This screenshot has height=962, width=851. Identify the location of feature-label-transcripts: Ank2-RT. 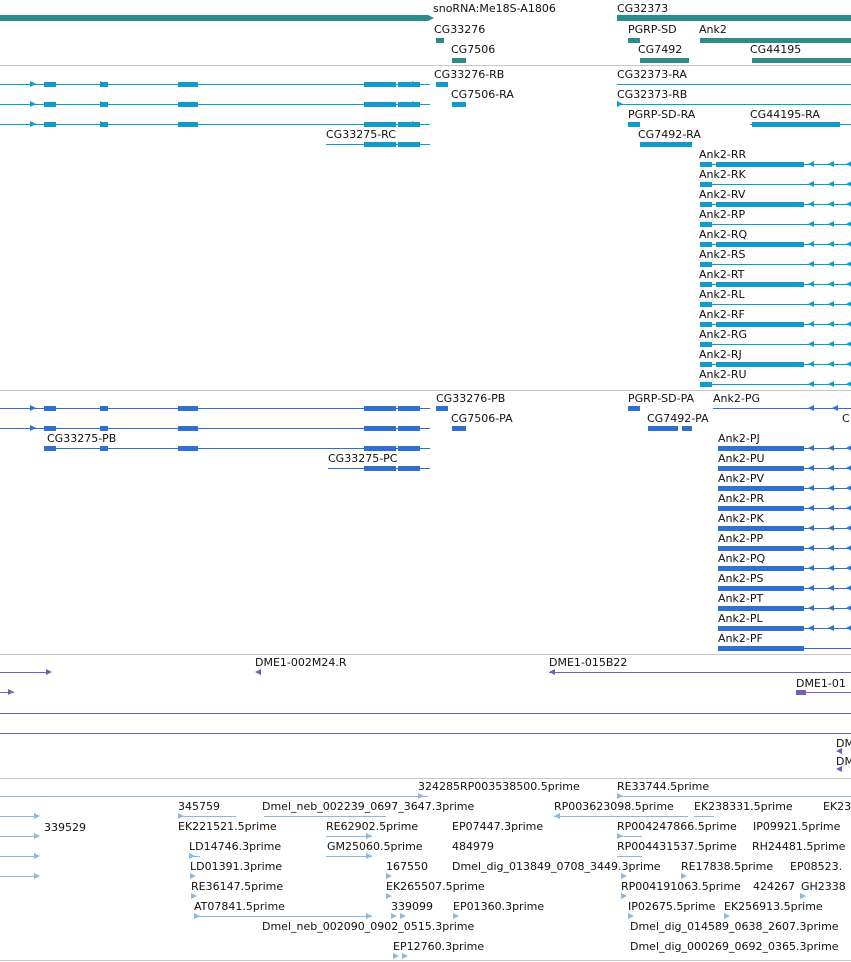
(721, 274).